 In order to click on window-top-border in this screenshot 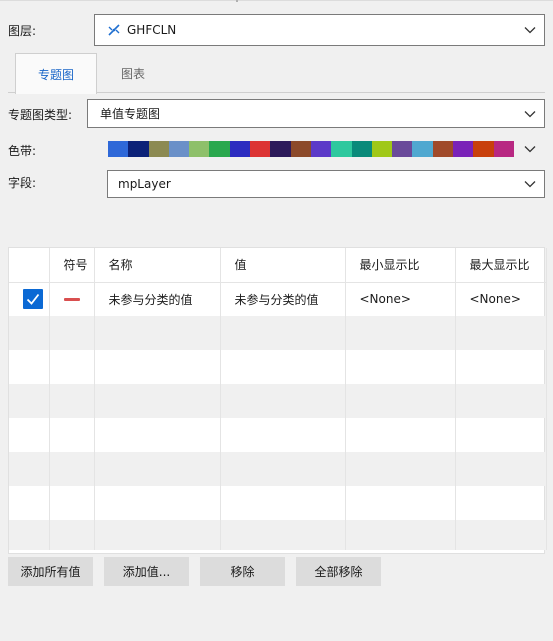, I will do `click(276, 0)`.